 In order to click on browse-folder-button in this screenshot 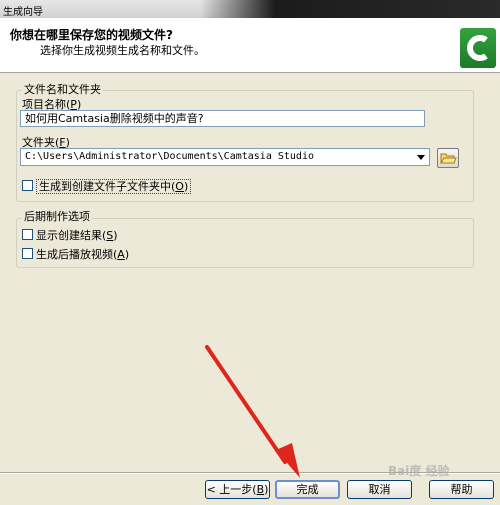, I will do `click(448, 158)`.